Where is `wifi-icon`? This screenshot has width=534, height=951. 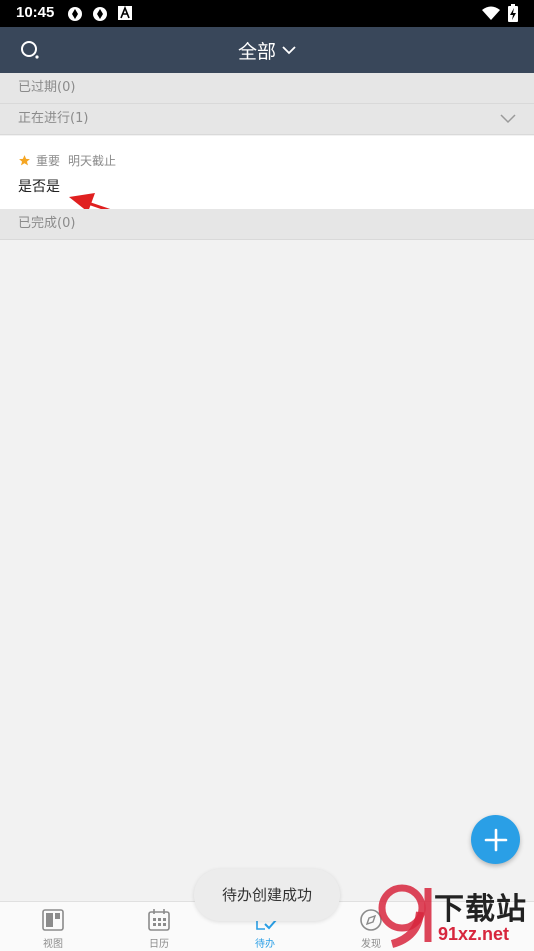
wifi-icon is located at coordinates (491, 13).